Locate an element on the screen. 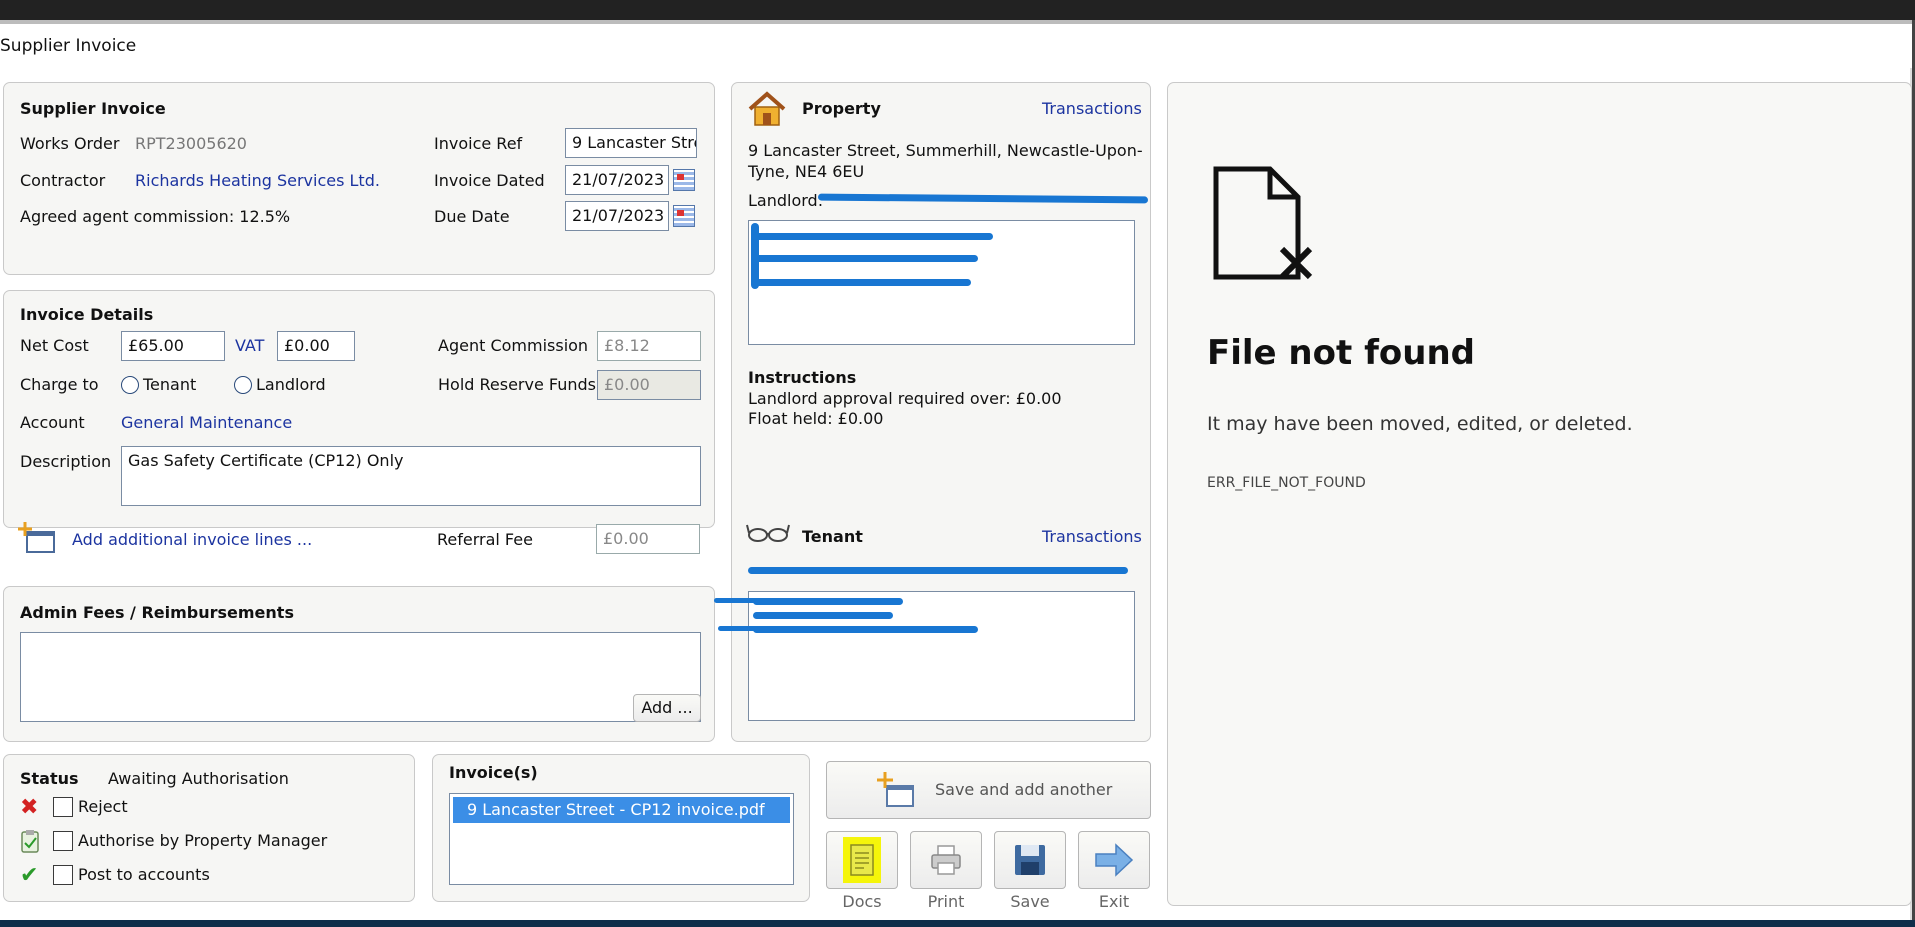 Image resolution: width=1915 pixels, height=927 pixels. referral-fee-label: Referral Fee is located at coordinates (485, 539).